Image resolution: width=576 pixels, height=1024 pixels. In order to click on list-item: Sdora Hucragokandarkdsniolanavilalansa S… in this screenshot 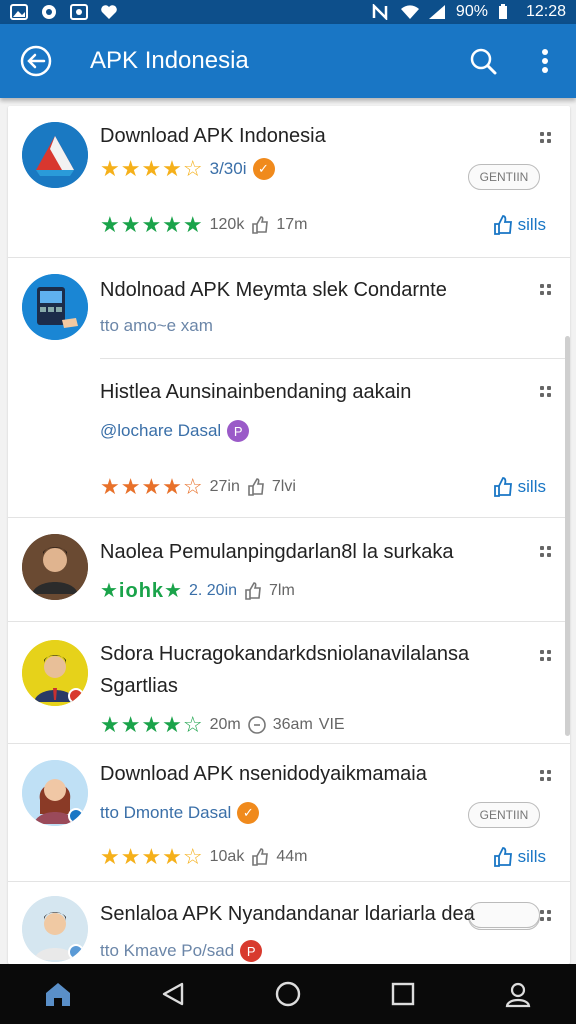, I will do `click(289, 683)`.